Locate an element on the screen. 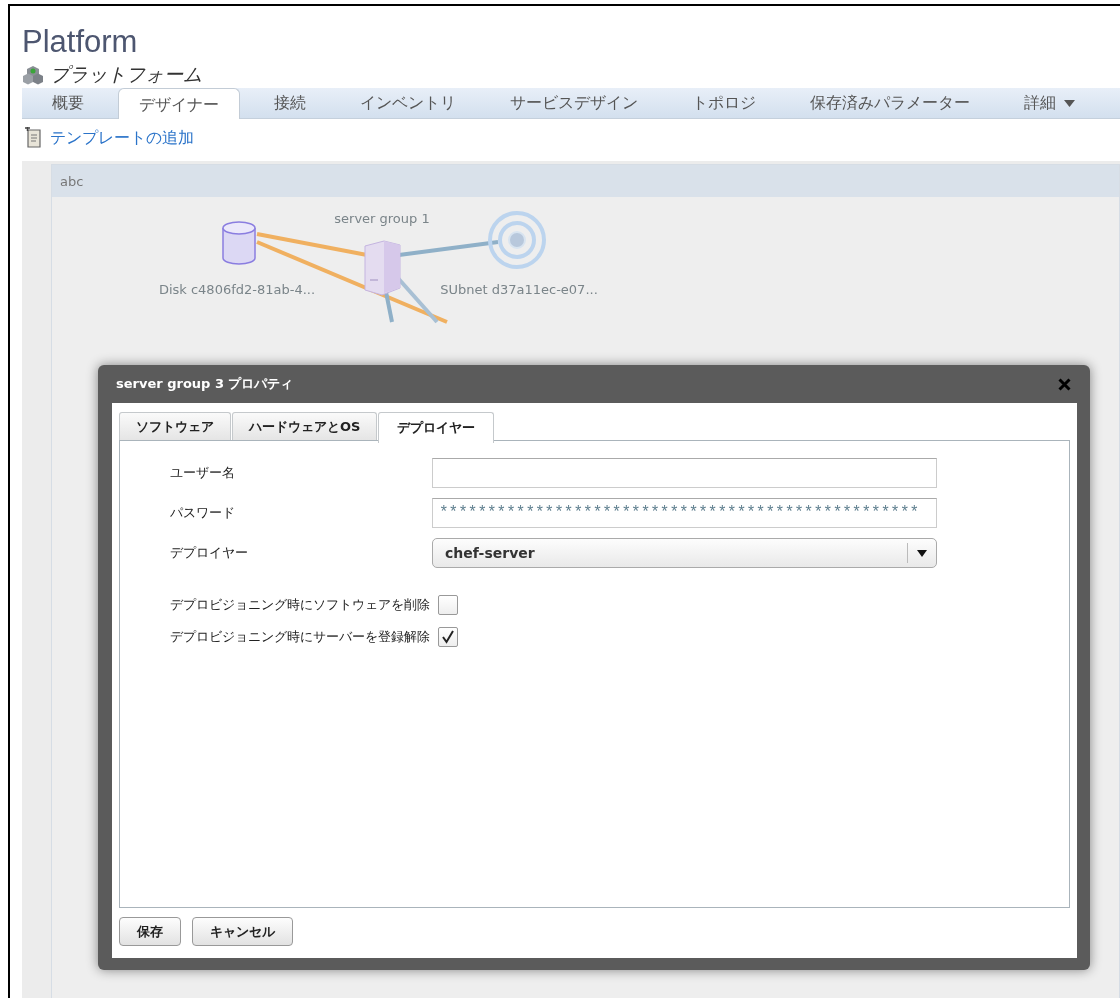  dialog-button: キャンセル is located at coordinates (242, 931).